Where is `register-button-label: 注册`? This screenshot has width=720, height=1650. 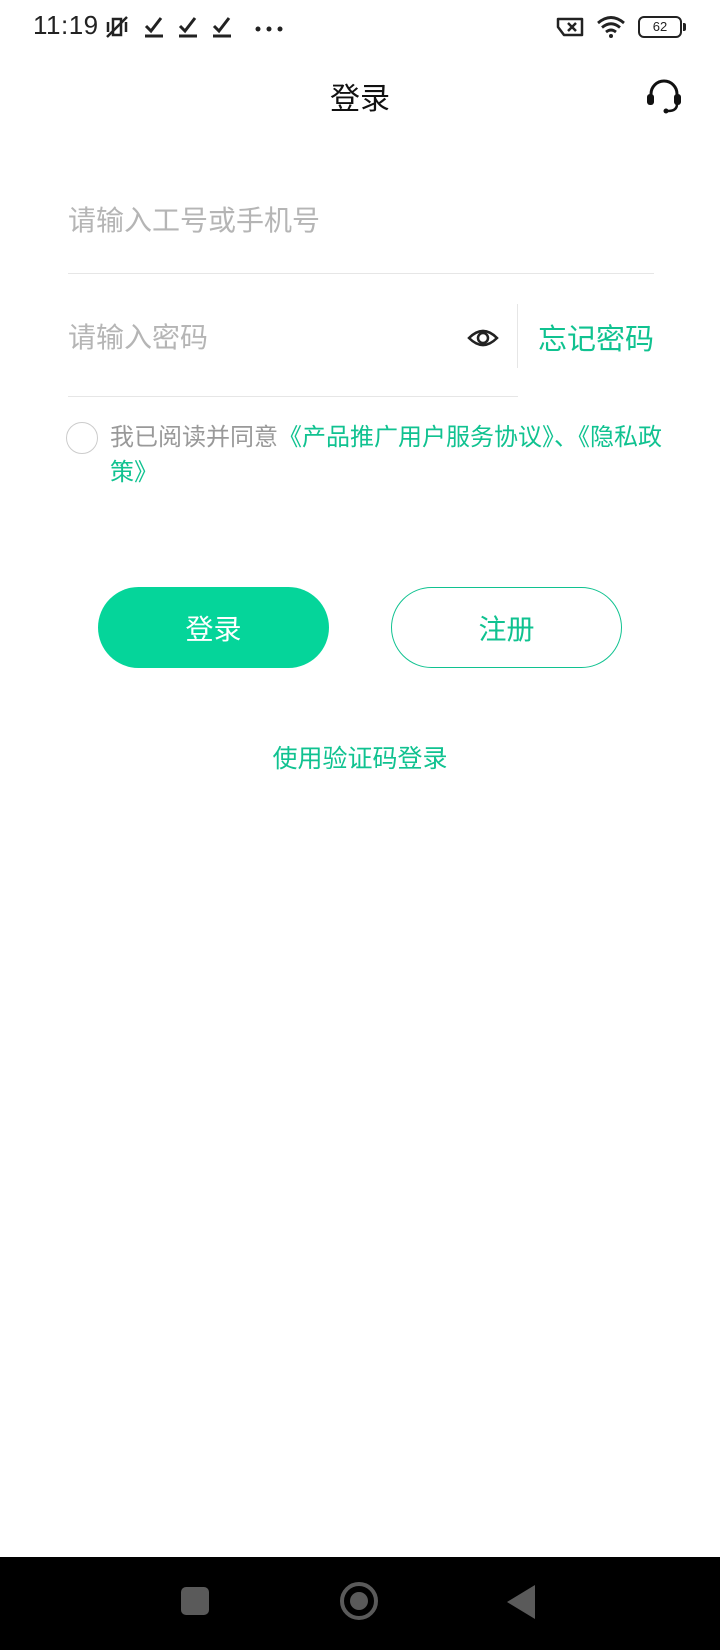 register-button-label: 注册 is located at coordinates (506, 629).